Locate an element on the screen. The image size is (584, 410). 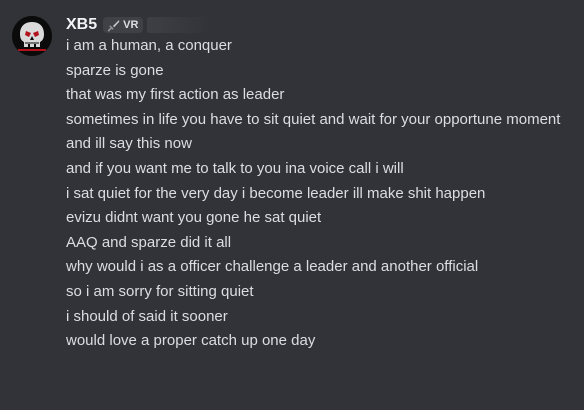
sword-icon is located at coordinates (113, 25).